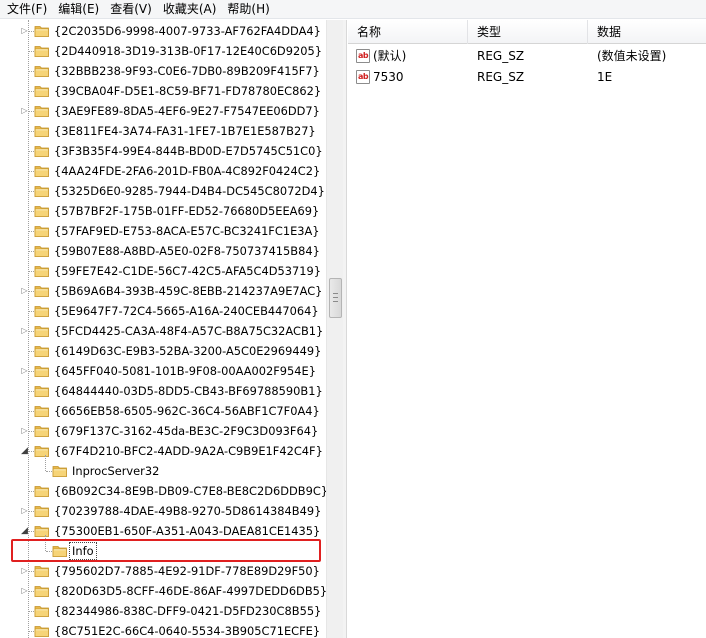  What do you see at coordinates (163, 111) in the screenshot?
I see `tree-node: ▷ {3AE9FE89-8DA5-4EF6-9E27-F7547EE06DD7}` at bounding box center [163, 111].